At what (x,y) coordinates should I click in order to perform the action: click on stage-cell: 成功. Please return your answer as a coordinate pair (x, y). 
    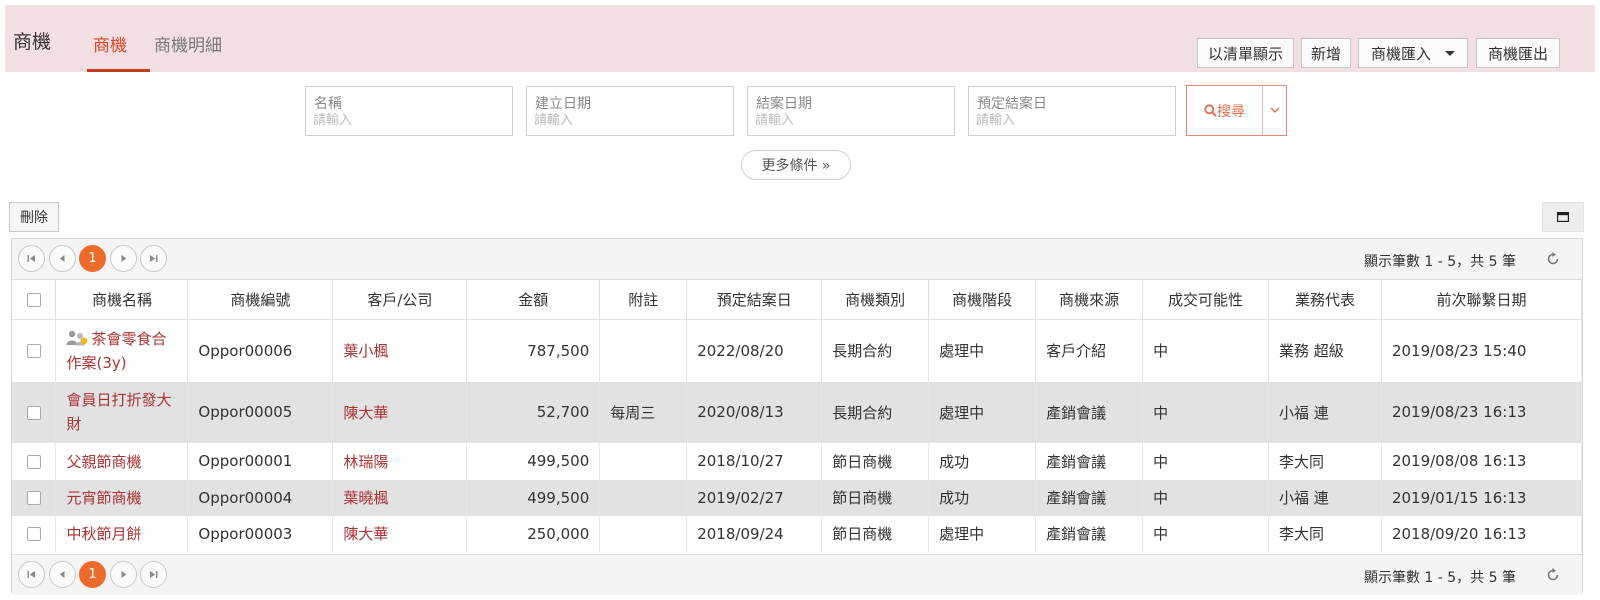
    Looking at the image, I should click on (982, 461).